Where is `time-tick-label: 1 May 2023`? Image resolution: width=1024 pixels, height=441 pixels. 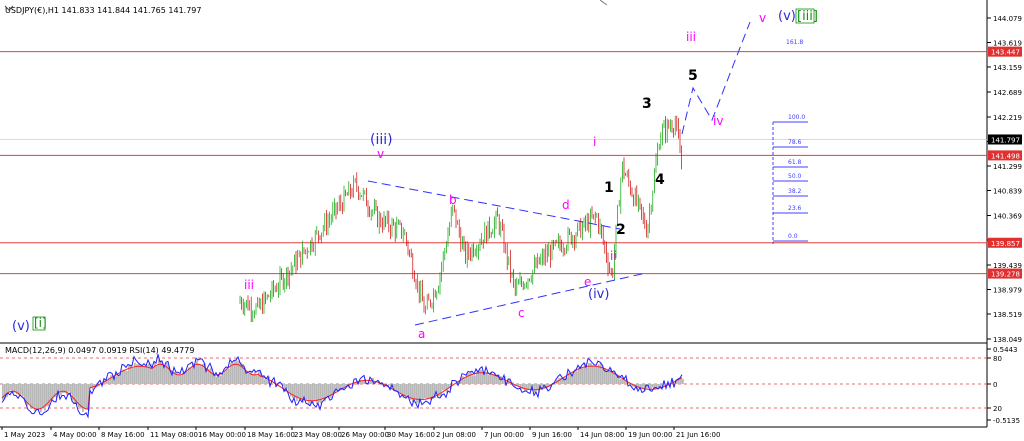 time-tick-label: 1 May 2023 is located at coordinates (24, 435).